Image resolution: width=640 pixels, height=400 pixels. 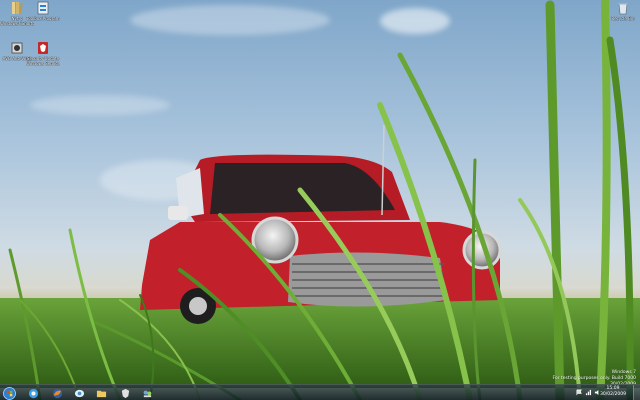 I want to click on network-status-icon, so click(x=588, y=392).